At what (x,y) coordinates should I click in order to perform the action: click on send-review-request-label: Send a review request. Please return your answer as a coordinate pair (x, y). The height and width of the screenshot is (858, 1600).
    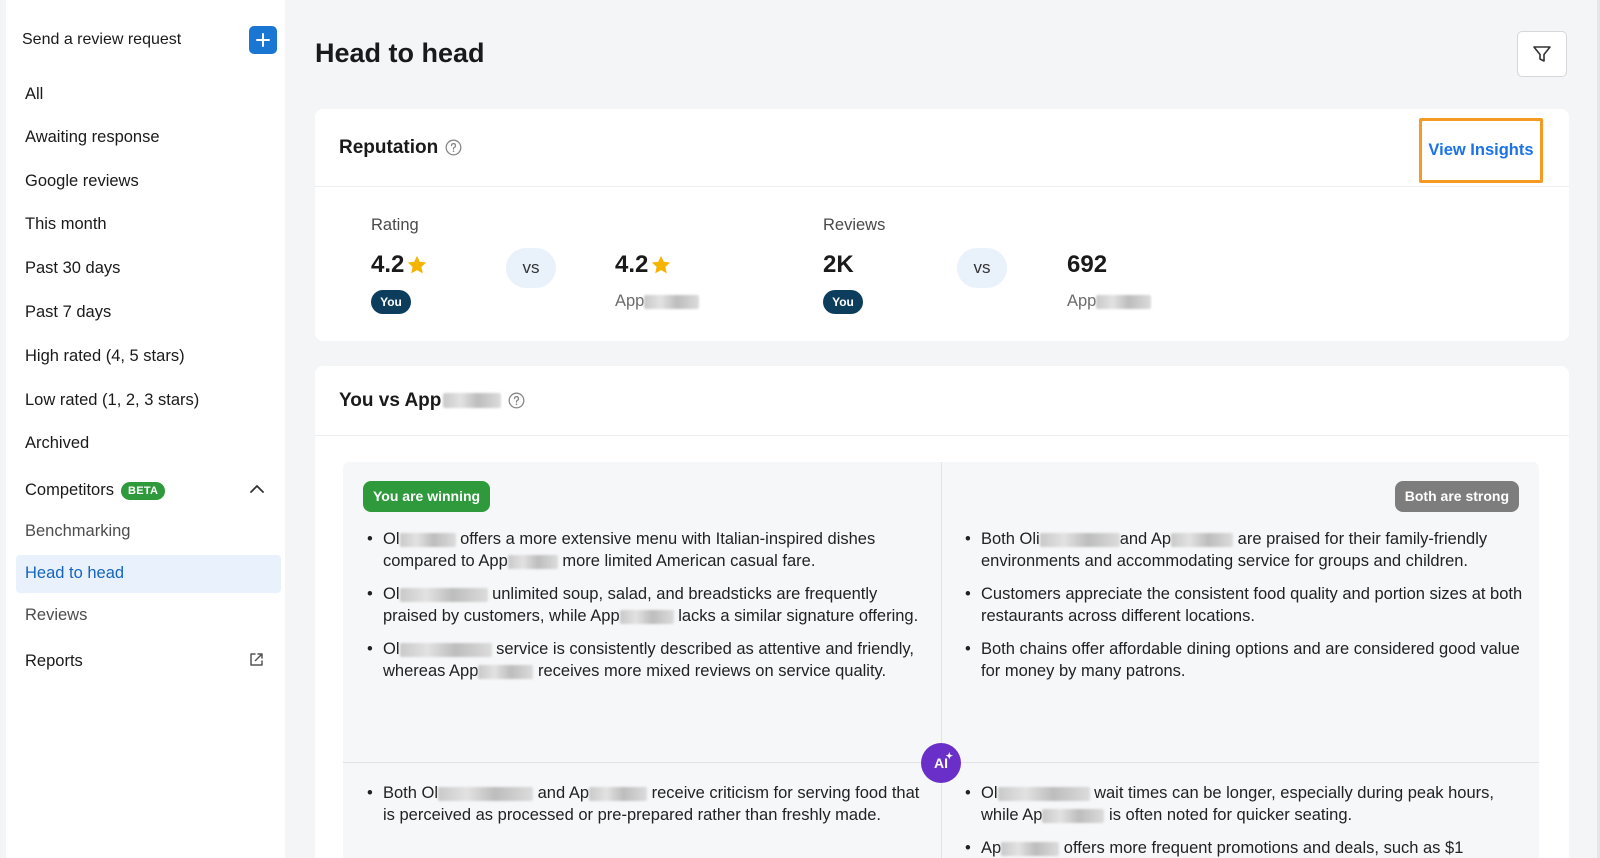
    Looking at the image, I should click on (102, 39).